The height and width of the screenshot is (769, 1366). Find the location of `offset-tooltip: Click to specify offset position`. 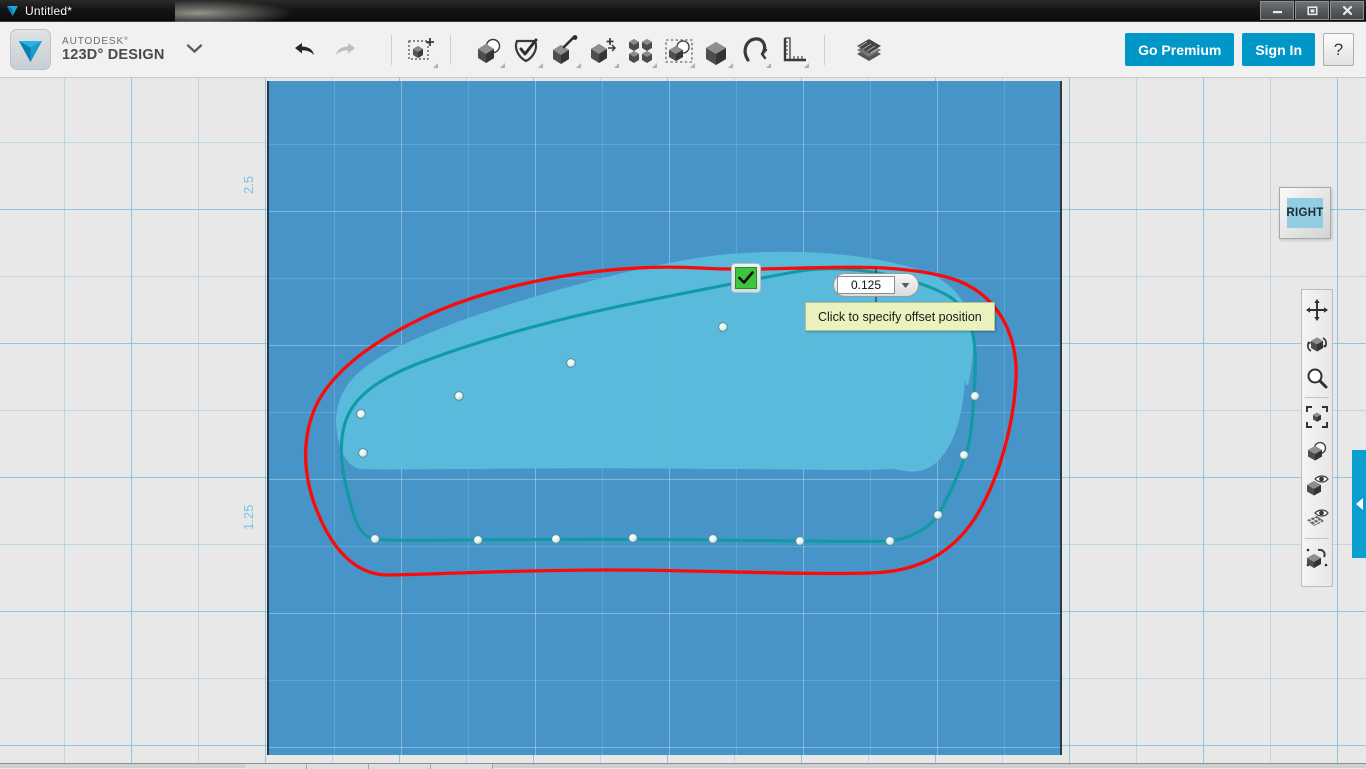

offset-tooltip: Click to specify offset position is located at coordinates (900, 316).